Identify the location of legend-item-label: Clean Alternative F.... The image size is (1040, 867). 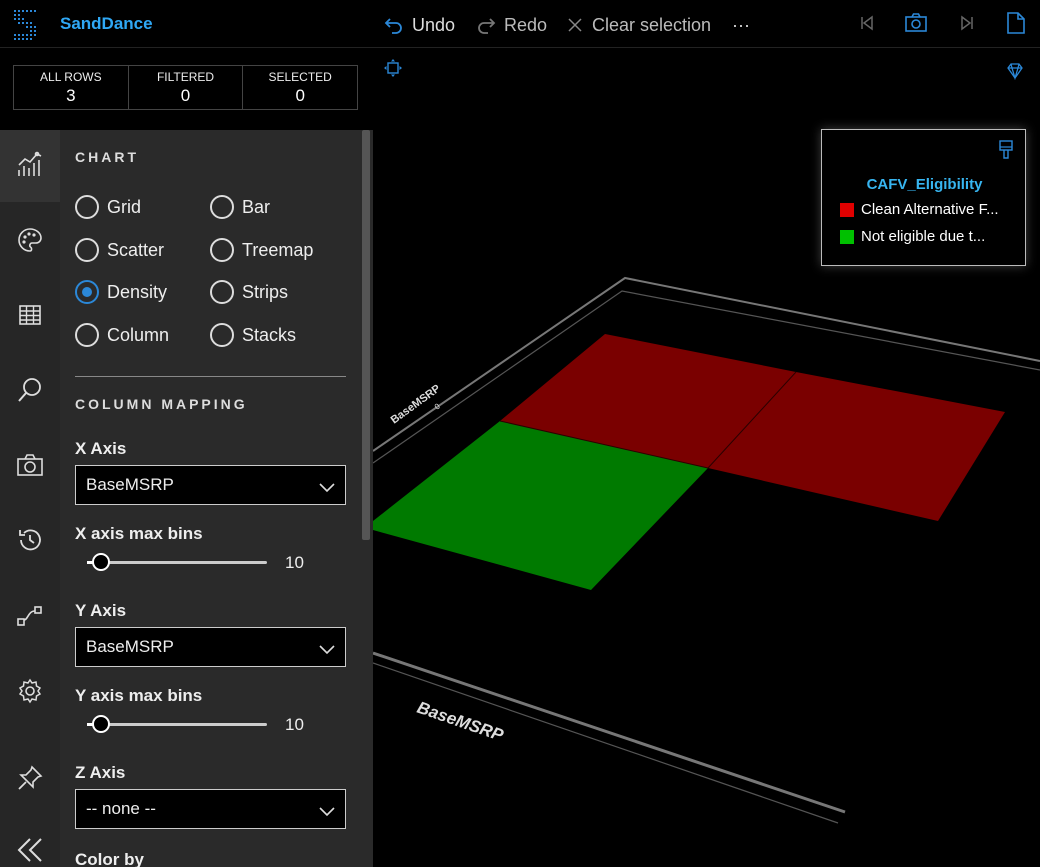
(930, 209).